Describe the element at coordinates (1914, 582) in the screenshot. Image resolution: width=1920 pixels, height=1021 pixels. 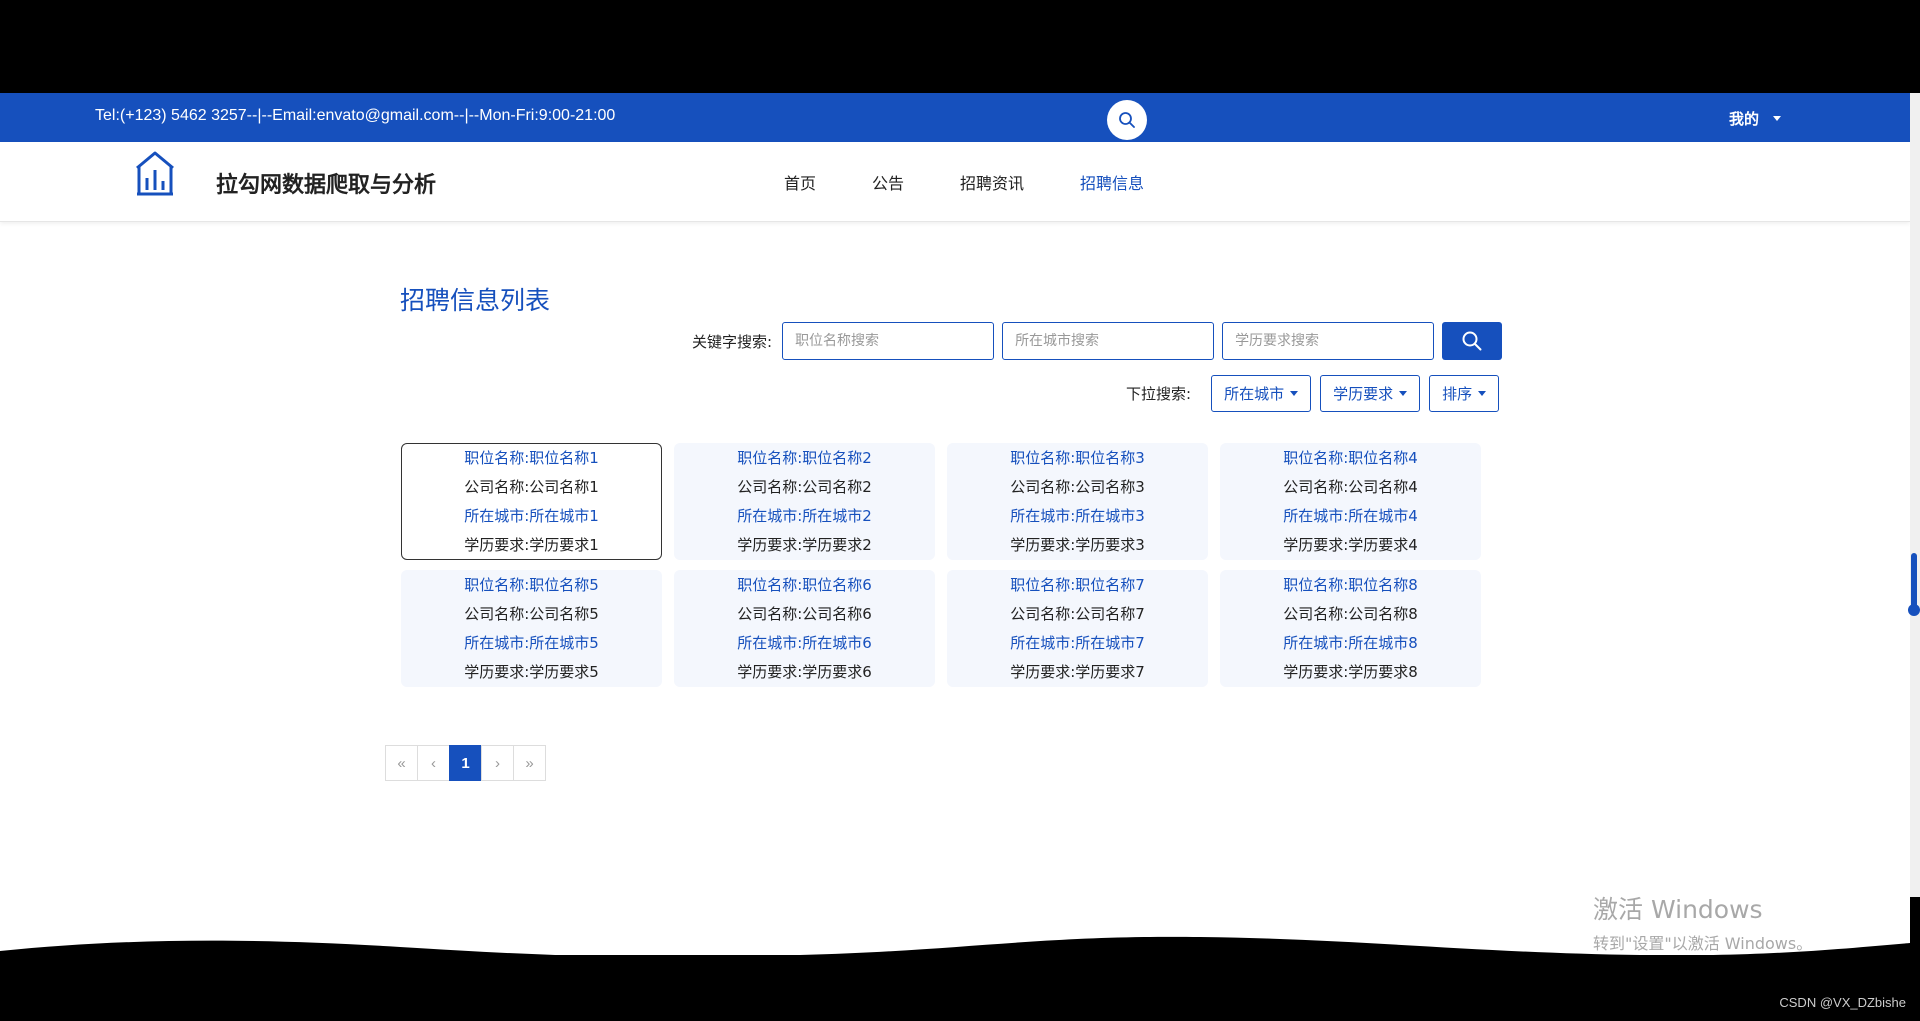
I see `scrollbar-thumb` at that location.